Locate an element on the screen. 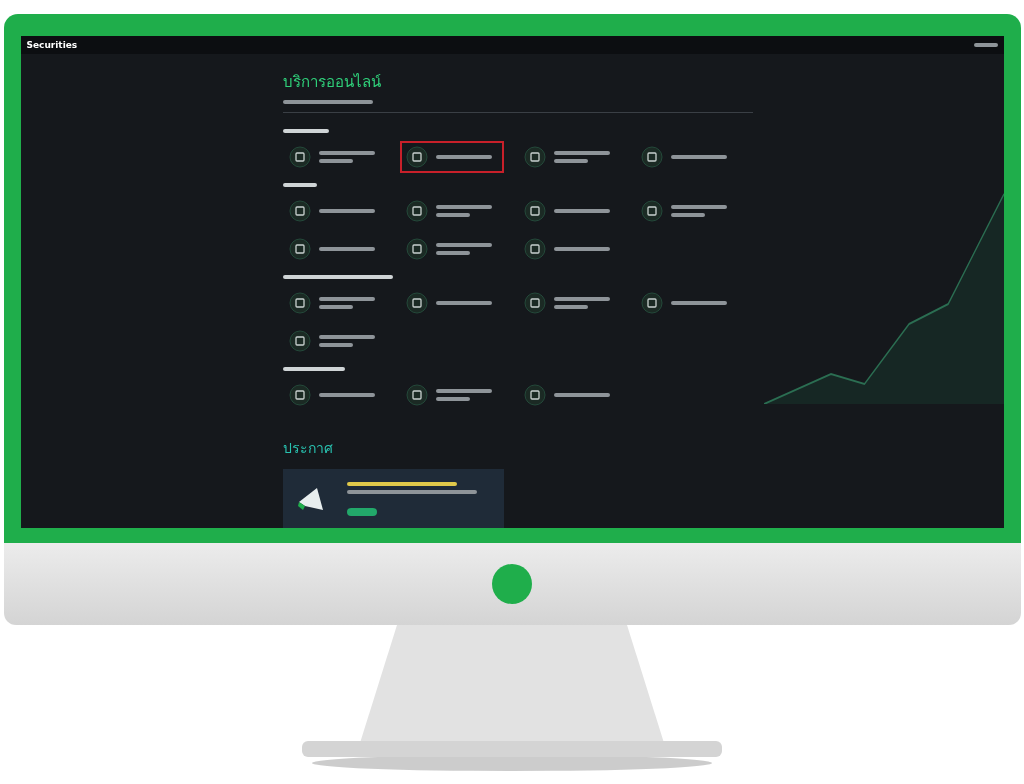 The image size is (1024, 784). card-button is located at coordinates (361, 512).